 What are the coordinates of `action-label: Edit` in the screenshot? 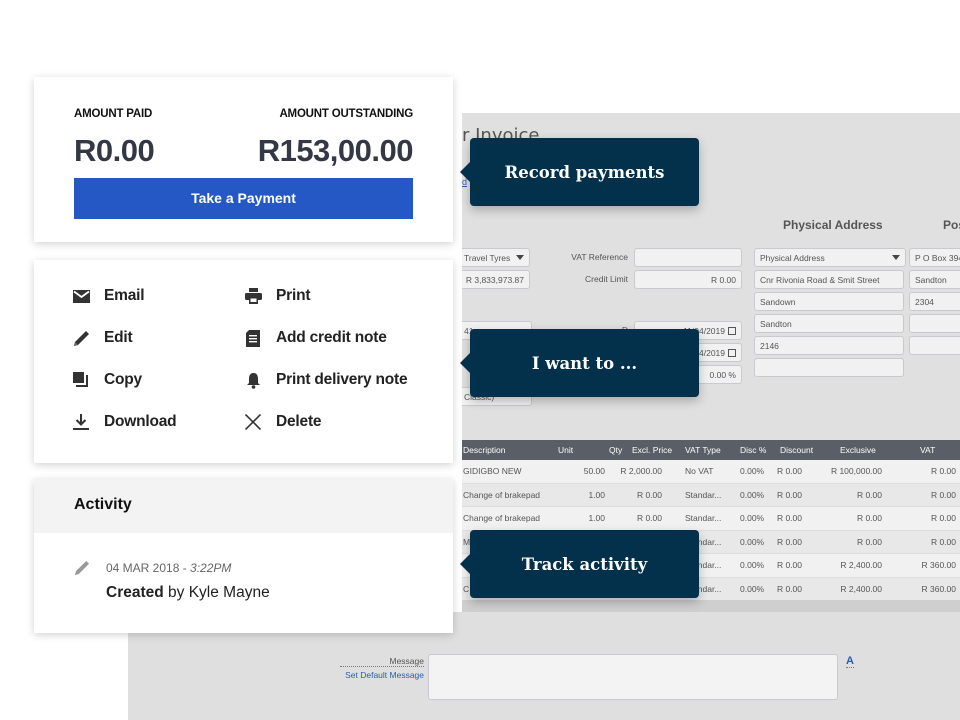 It's located at (118, 337).